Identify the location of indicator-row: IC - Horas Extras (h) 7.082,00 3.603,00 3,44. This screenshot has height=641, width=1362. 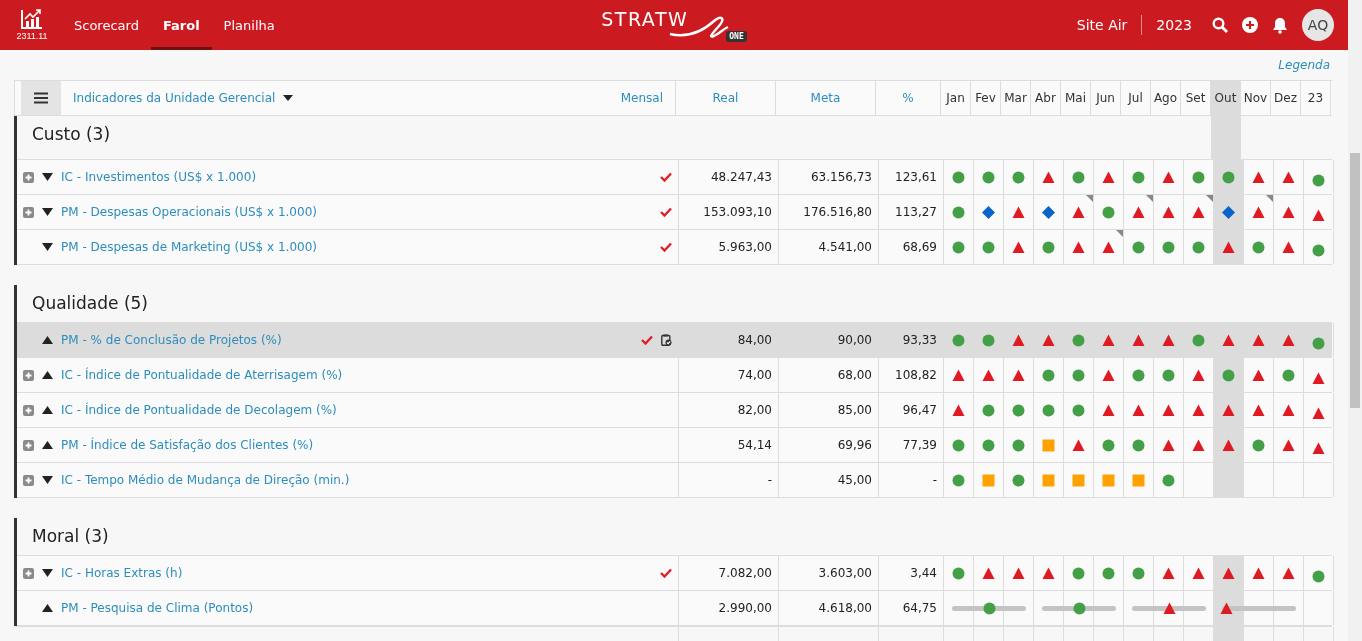
(674, 572).